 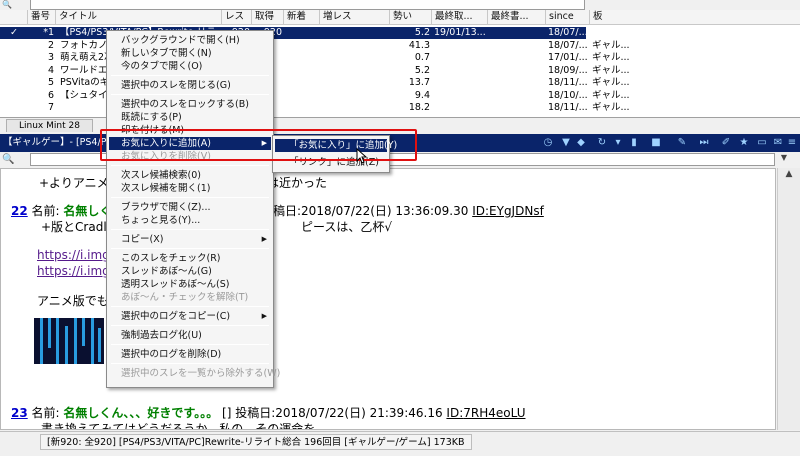 I want to click on menu-item: 次スレ候補検索(0), so click(x=190, y=175).